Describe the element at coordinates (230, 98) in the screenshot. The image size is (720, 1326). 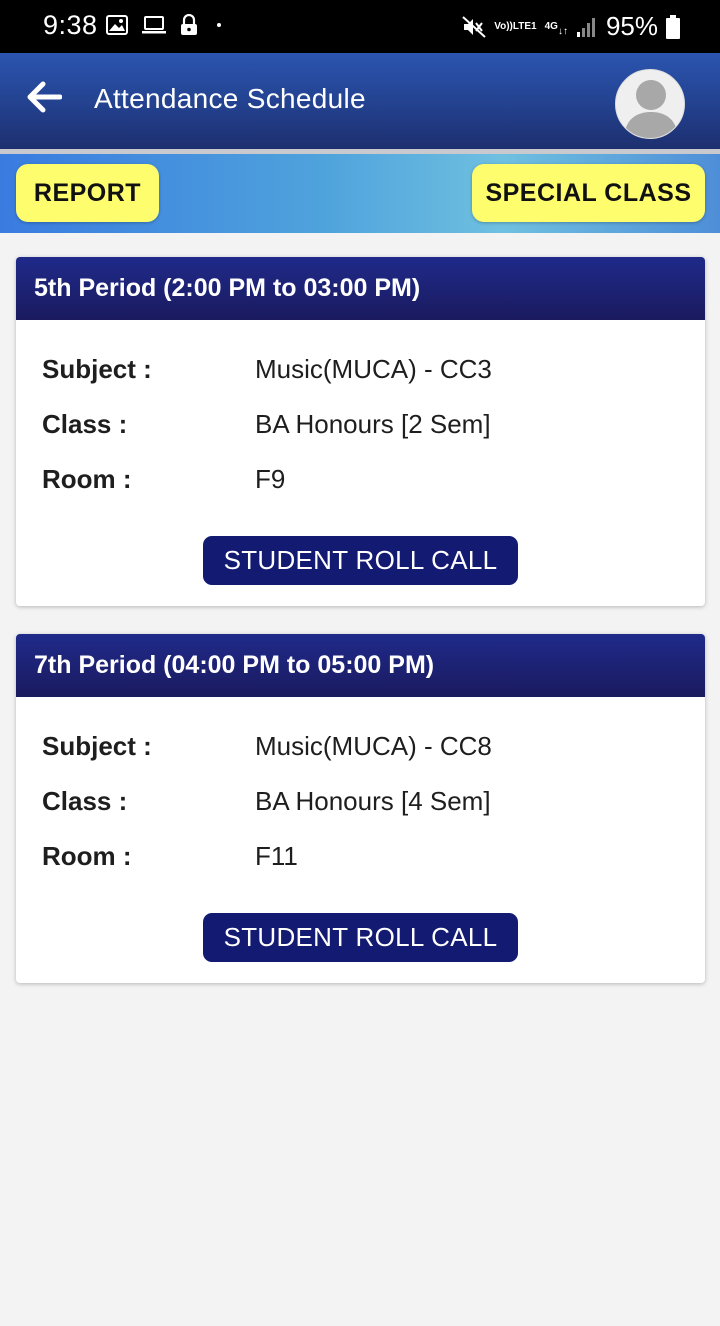
I see `page-title: Attendance Schedule` at that location.